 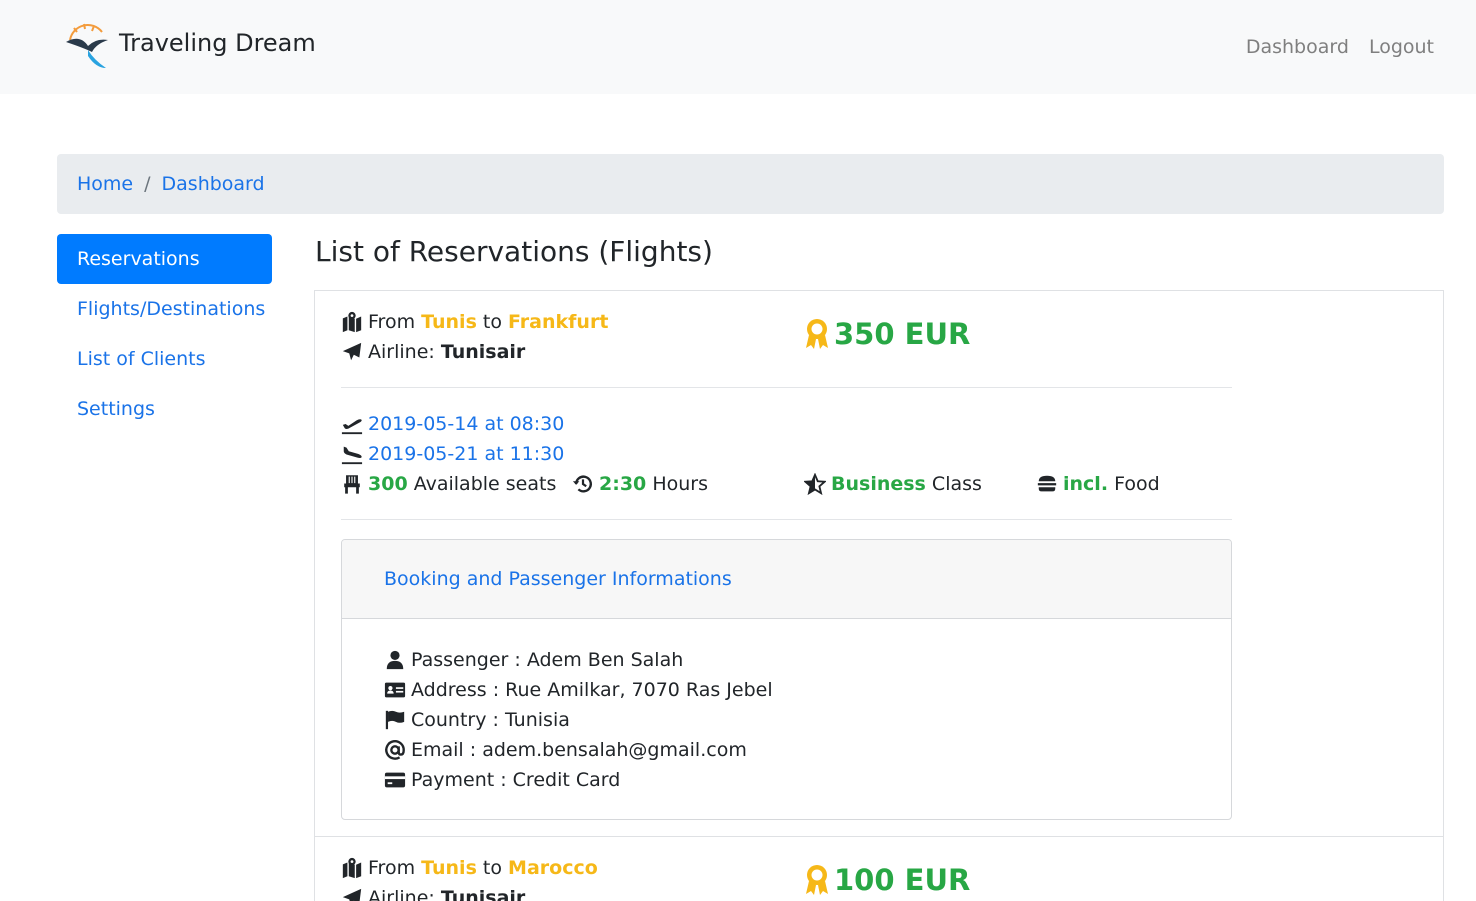 What do you see at coordinates (490, 720) in the screenshot?
I see `country-value: Country : Tunisia` at bounding box center [490, 720].